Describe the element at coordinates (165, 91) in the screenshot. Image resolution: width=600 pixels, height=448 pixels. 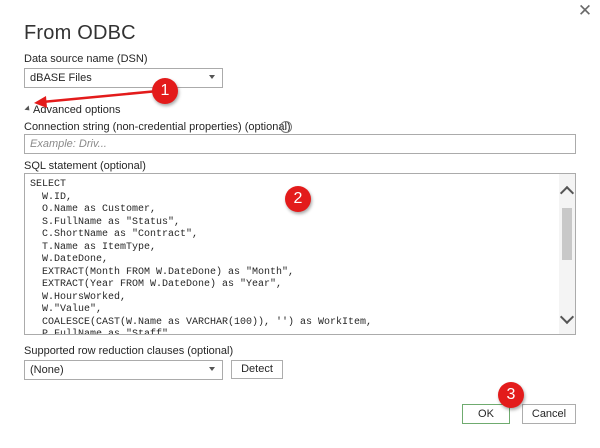
I see `annotation-badge-1: 1` at that location.